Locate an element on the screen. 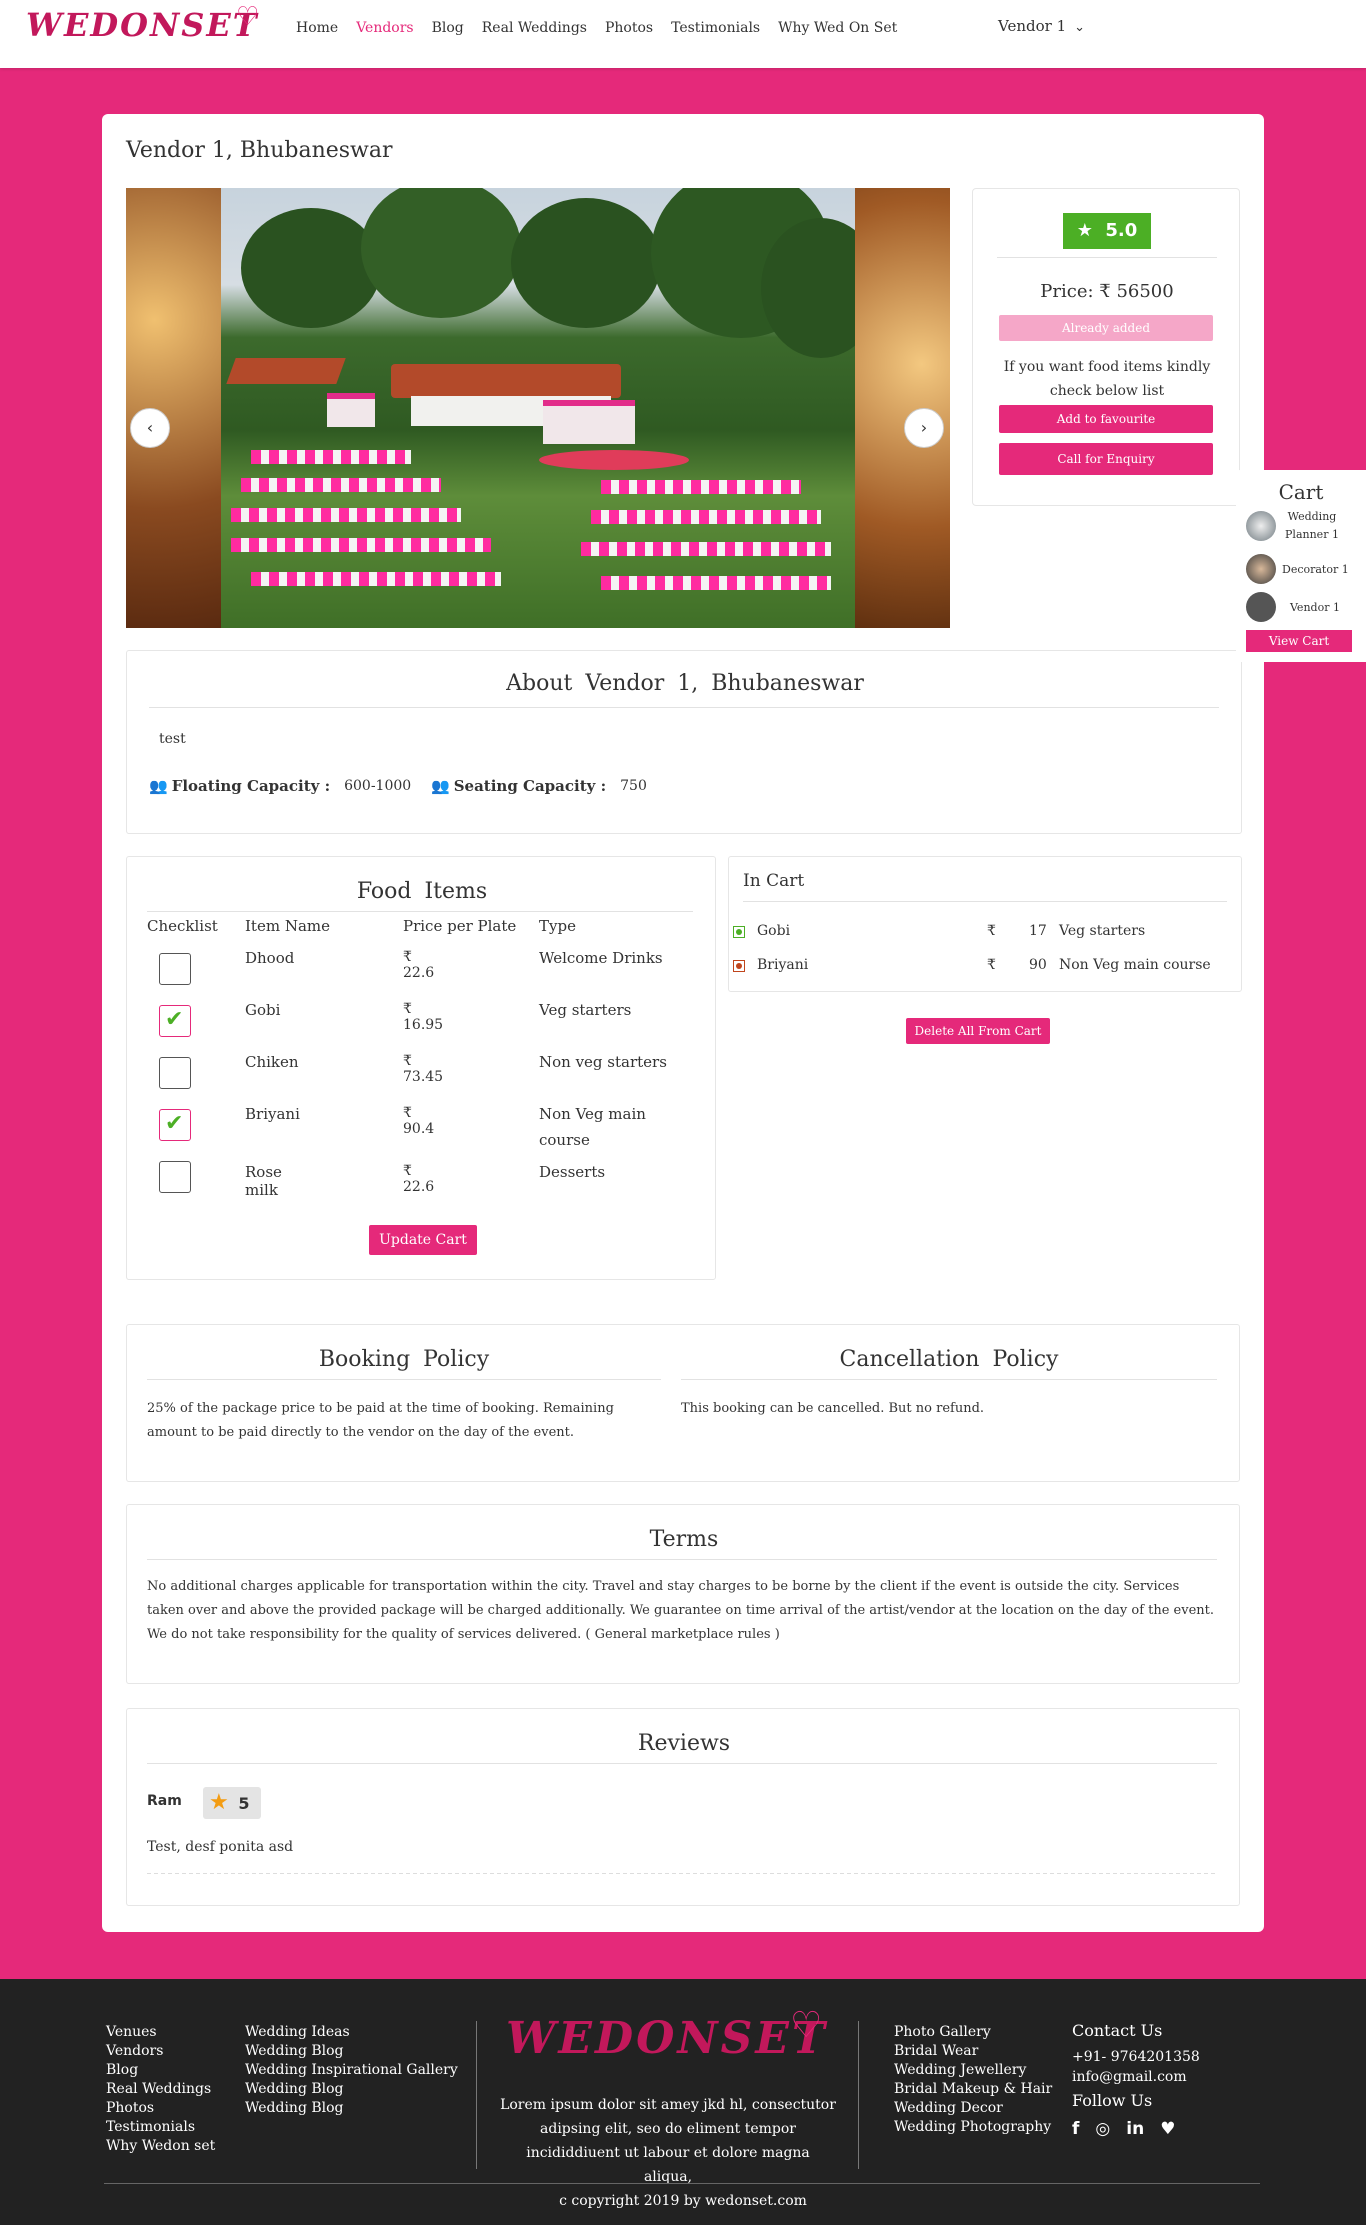  rating-value: 5.0 is located at coordinates (1121, 230).